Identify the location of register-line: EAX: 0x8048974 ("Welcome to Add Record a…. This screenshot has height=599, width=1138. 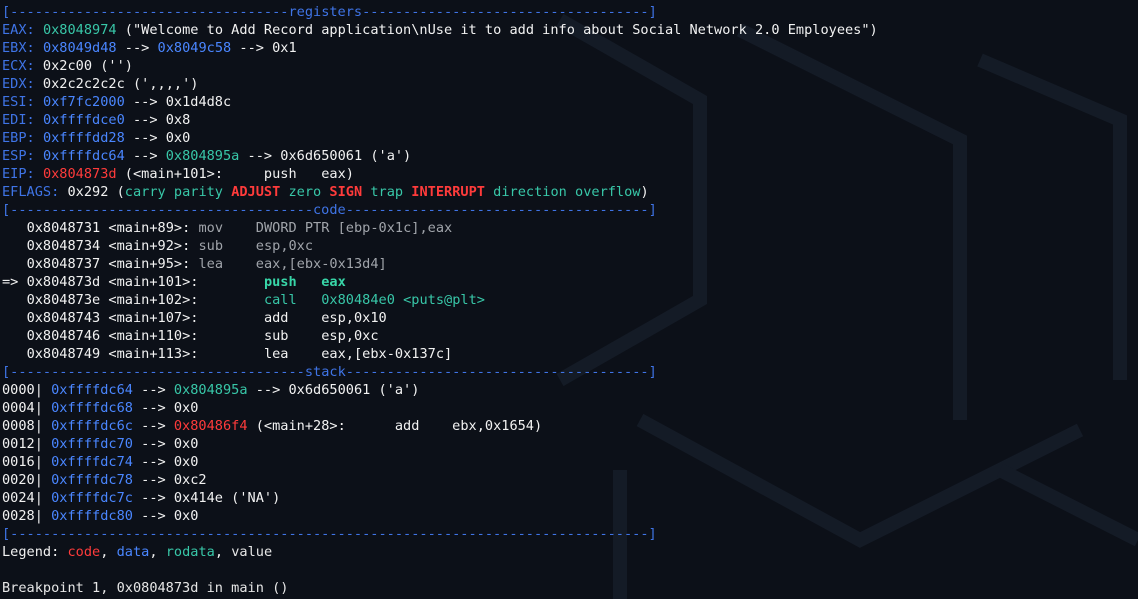
(570, 30).